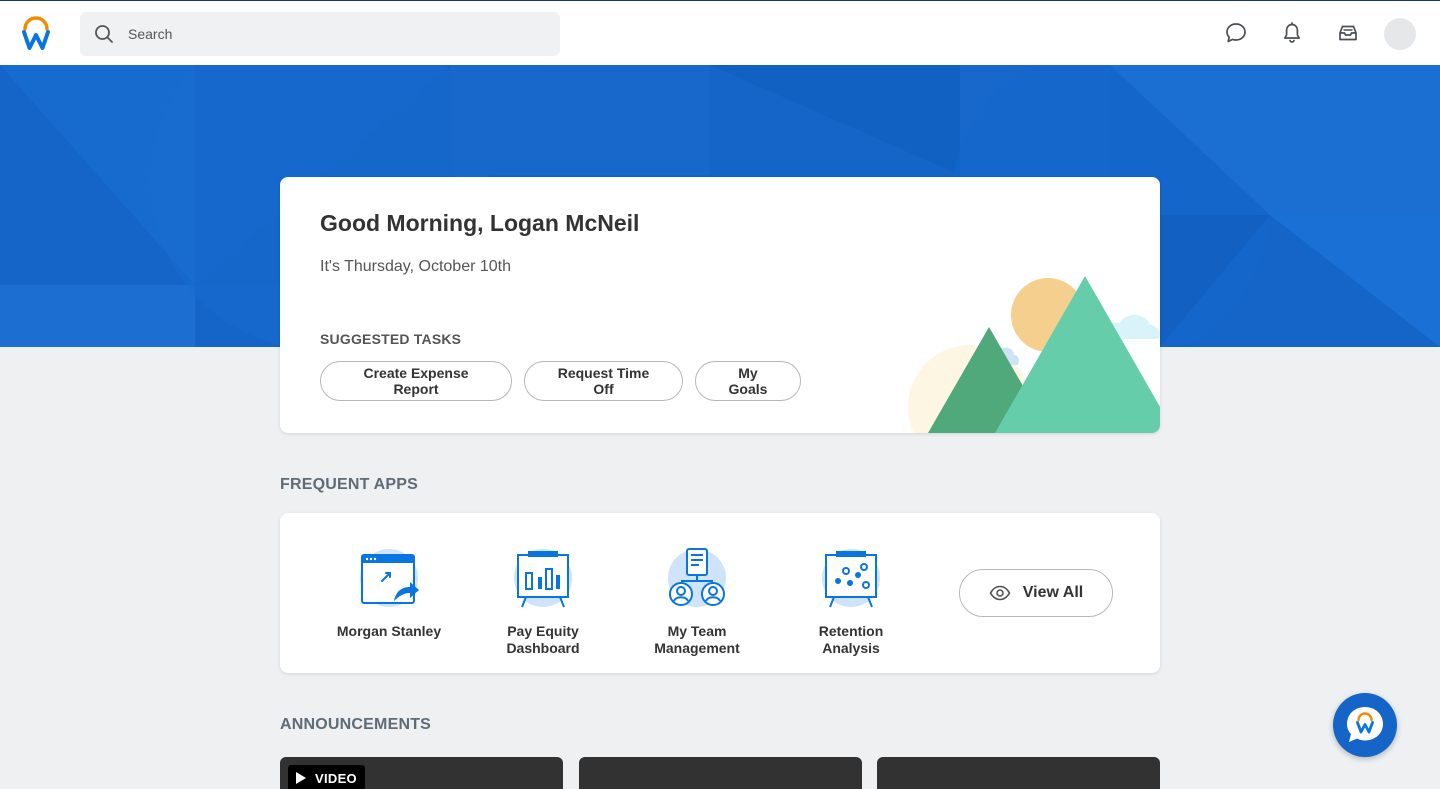  I want to click on app-retention-analysis: Retention Analysis, so click(851, 602).